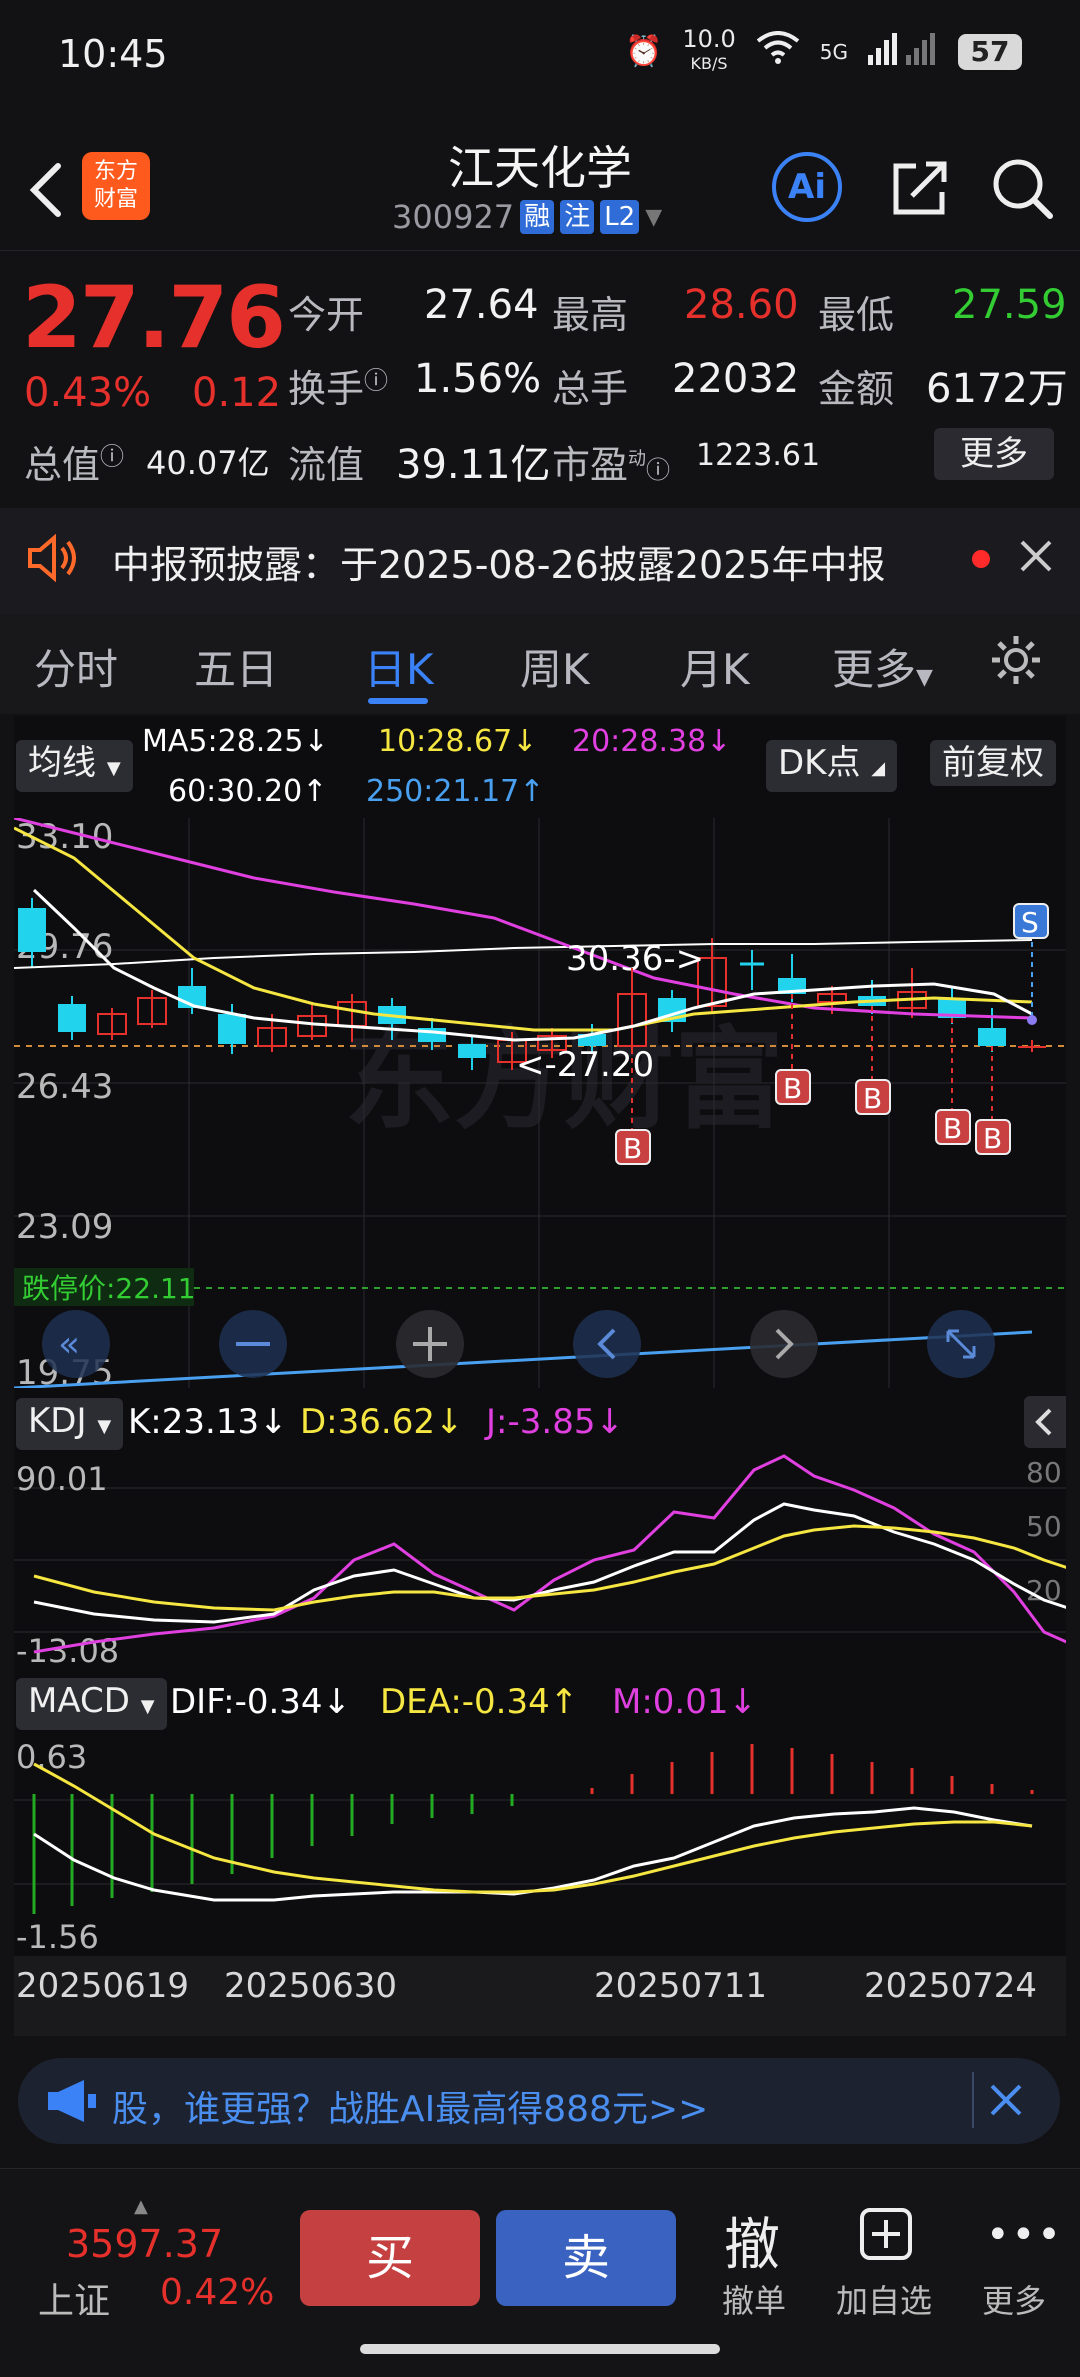 This screenshot has width=1080, height=2377. Describe the element at coordinates (64, 1227) in the screenshot. I see `y-tick-4: 23.09` at that location.